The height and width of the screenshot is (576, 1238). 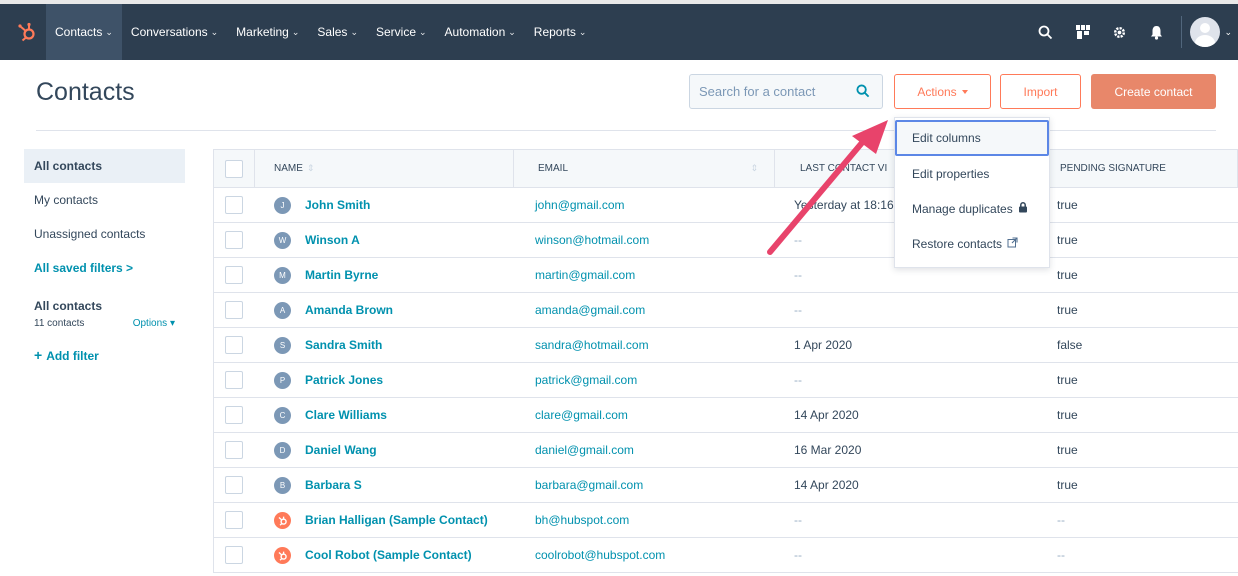 I want to click on notifications-icon, so click(x=1156, y=32).